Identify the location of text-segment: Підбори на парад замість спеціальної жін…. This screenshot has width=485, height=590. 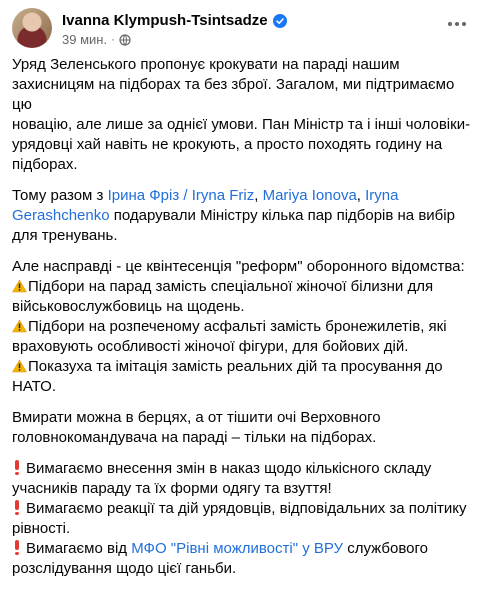
(231, 286).